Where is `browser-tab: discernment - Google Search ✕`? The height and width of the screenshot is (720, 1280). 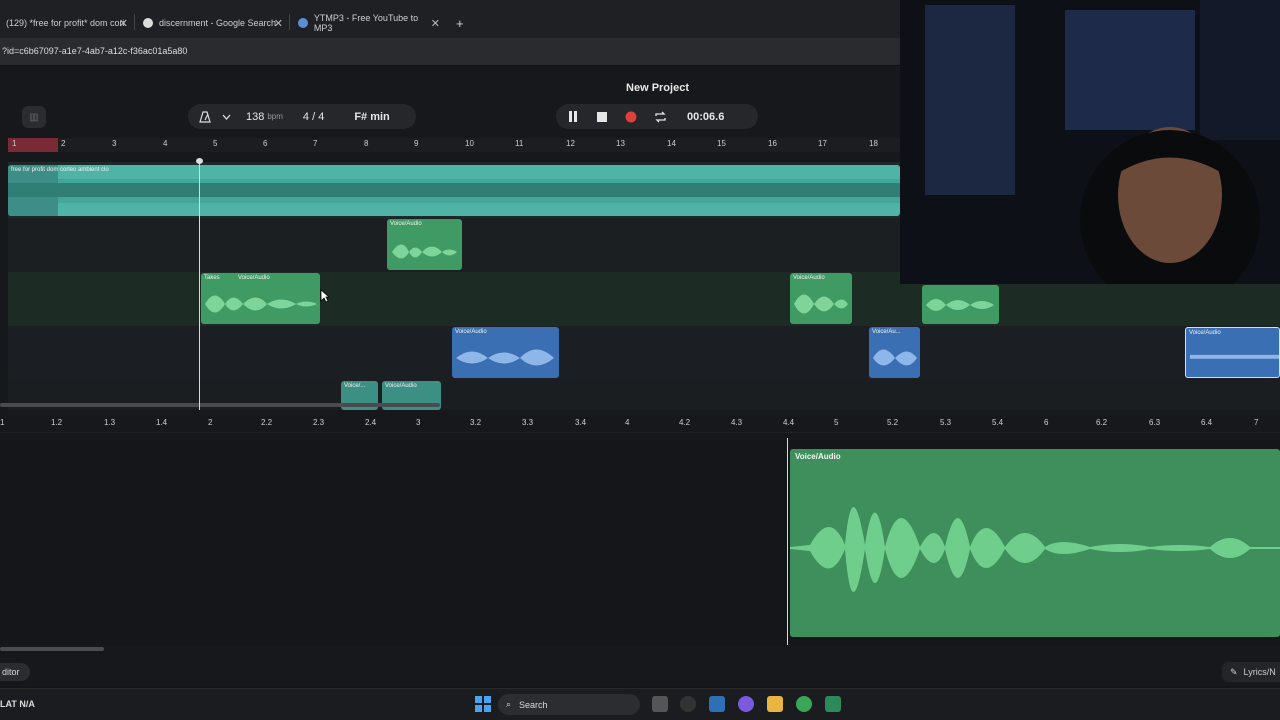 browser-tab: discernment - Google Search ✕ is located at coordinates (212, 23).